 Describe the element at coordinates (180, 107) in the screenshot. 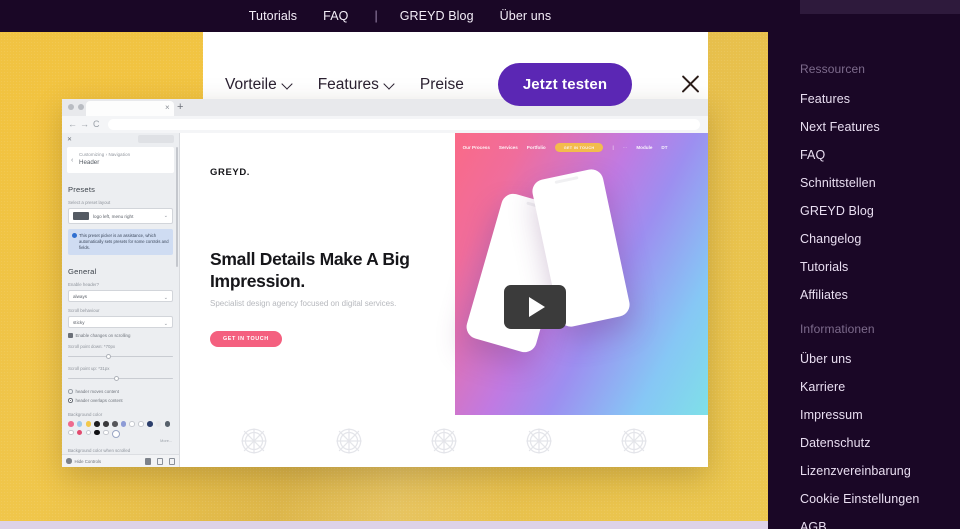

I see `new-tab-icon: +` at that location.